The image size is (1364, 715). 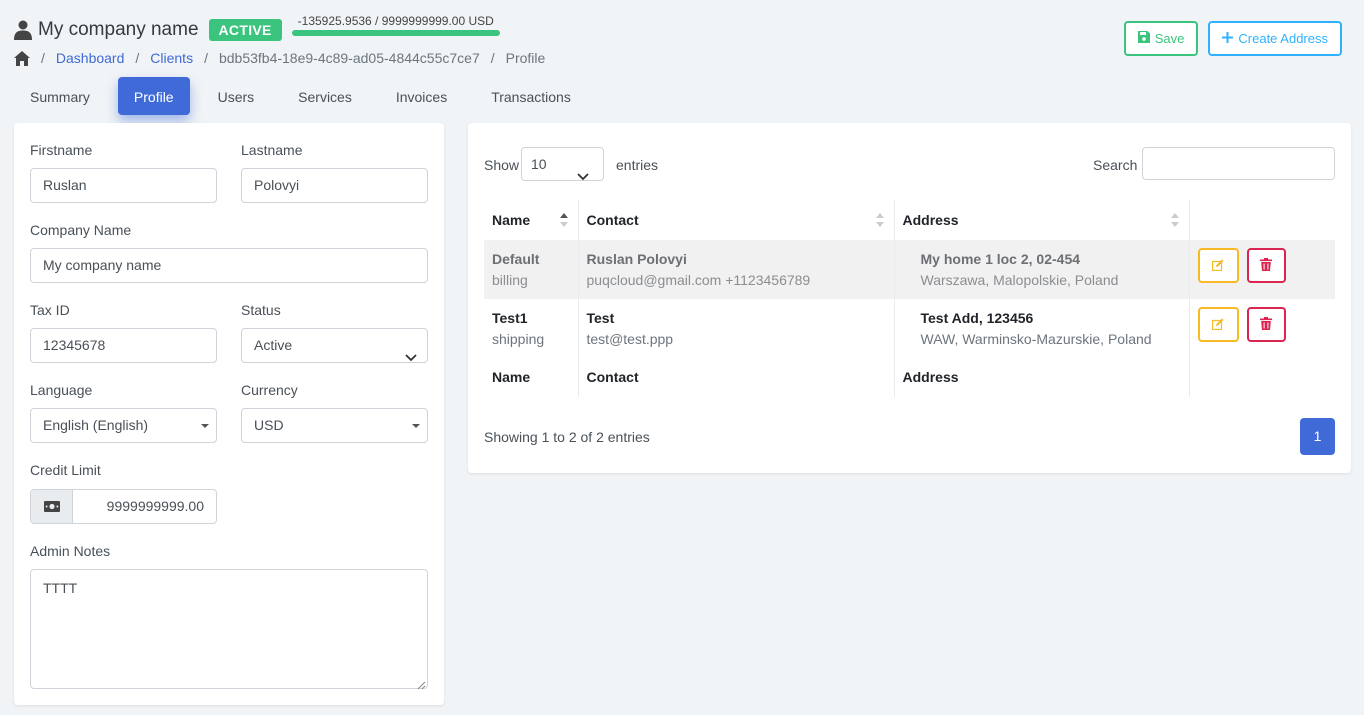 I want to click on page-size-select: 10, so click(x=562, y=164).